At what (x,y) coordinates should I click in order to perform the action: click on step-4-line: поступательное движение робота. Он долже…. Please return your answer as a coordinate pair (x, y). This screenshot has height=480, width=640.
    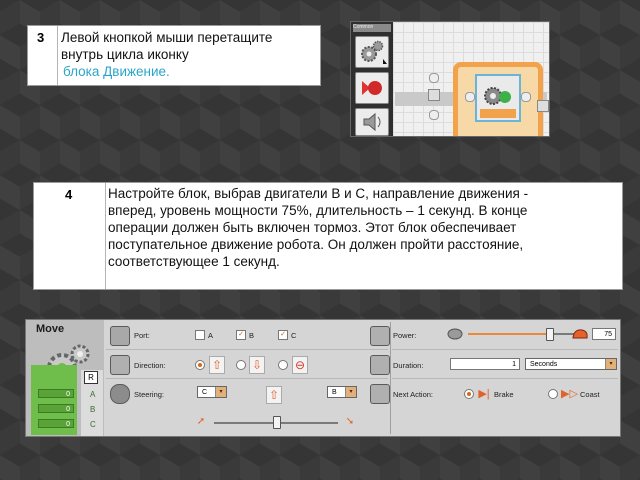
    Looking at the image, I should click on (316, 244).